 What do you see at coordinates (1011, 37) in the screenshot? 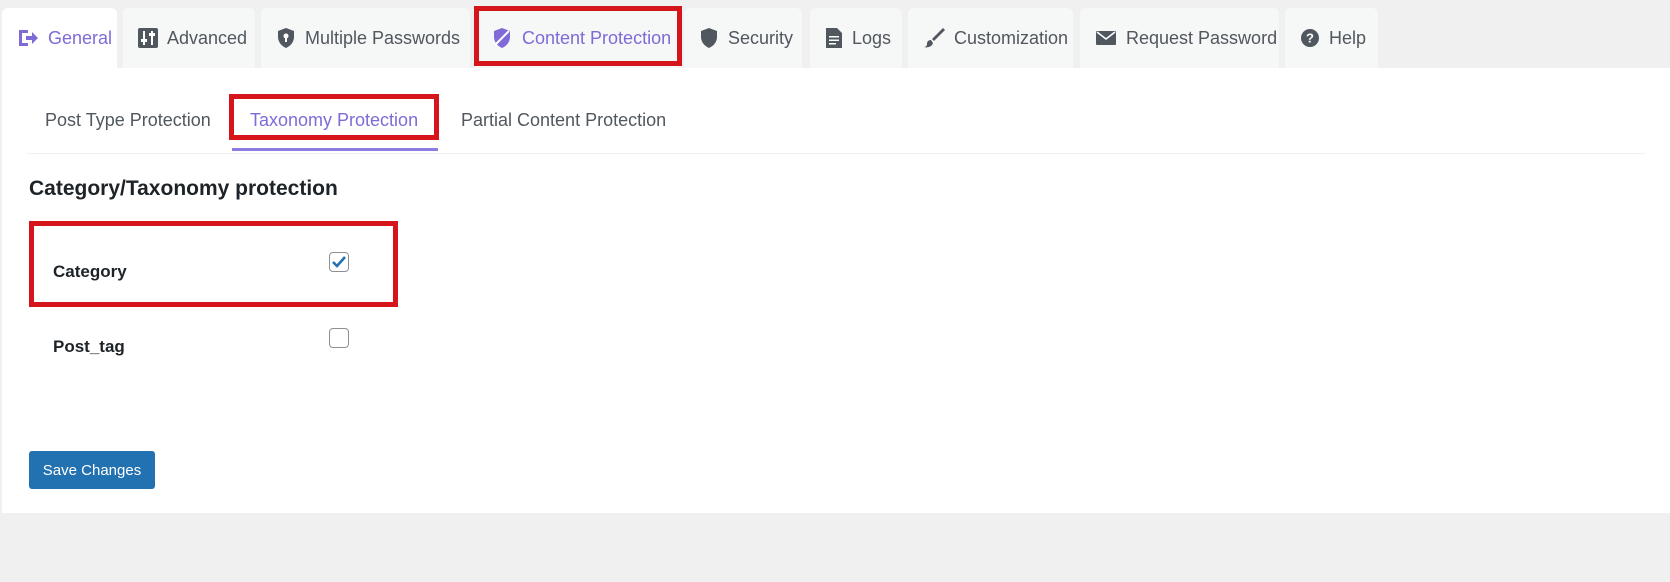
I see `tab-customization-label: Customization` at bounding box center [1011, 37].